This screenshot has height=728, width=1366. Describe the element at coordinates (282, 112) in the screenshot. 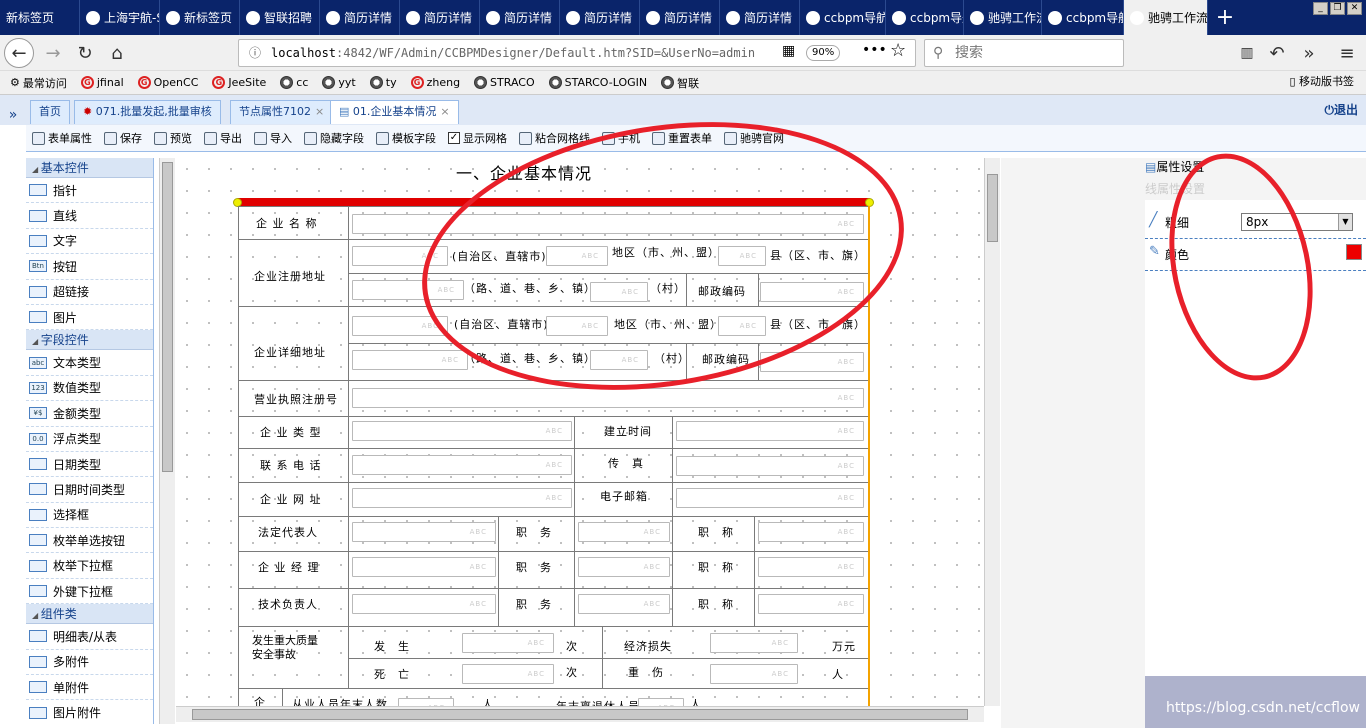

I see `tab-node-props: 节点属性7102 ×` at that location.